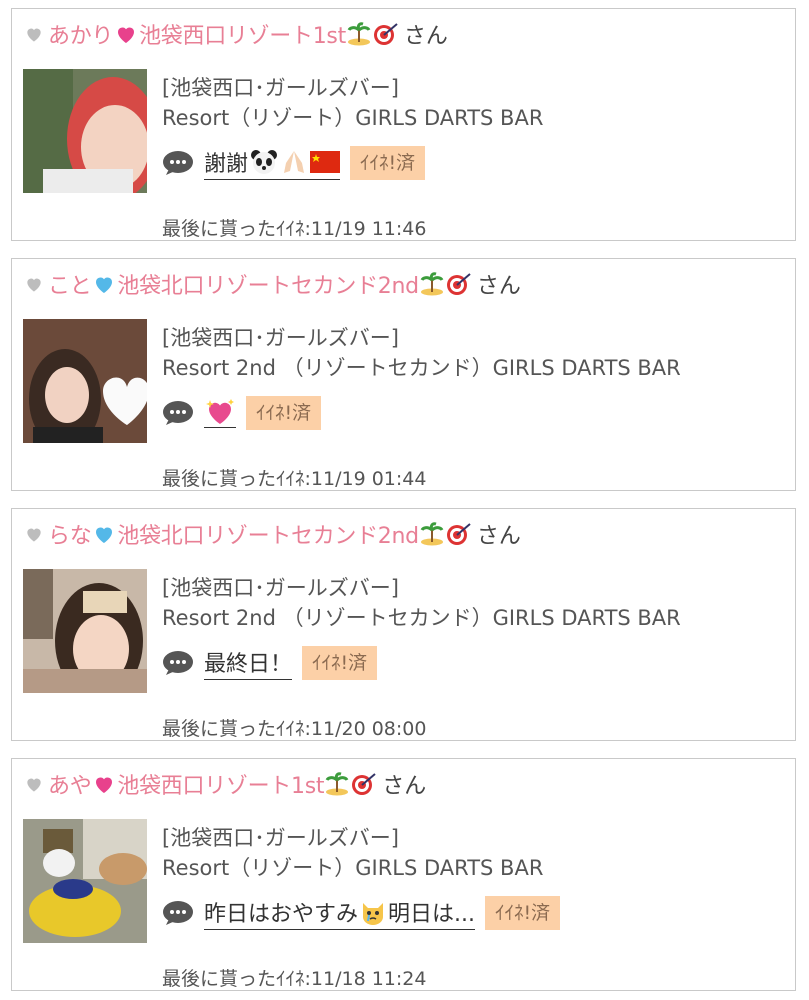 Image resolution: width=809 pixels, height=1000 pixels. I want to click on folded-hands-icon, so click(294, 162).